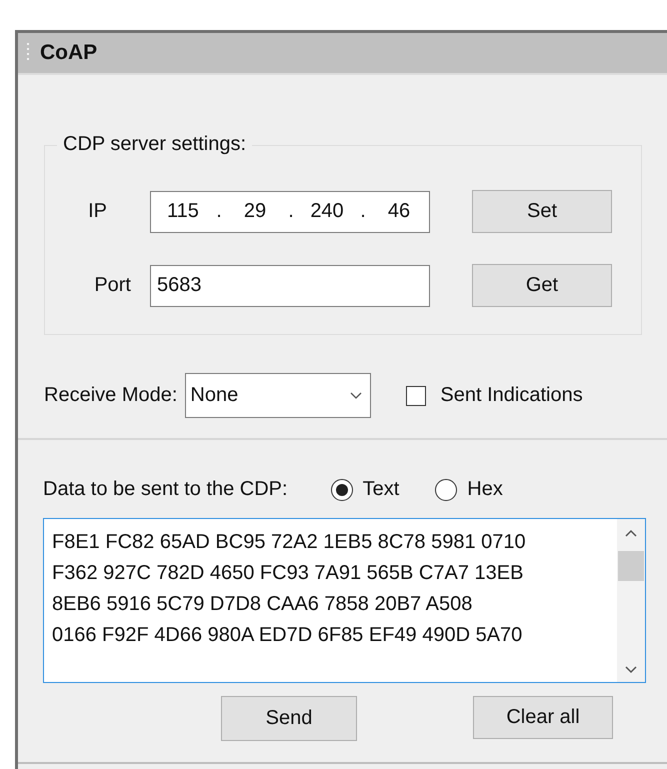 The height and width of the screenshot is (769, 667). Describe the element at coordinates (278, 395) in the screenshot. I see `receive-mode-dropdown: None` at that location.